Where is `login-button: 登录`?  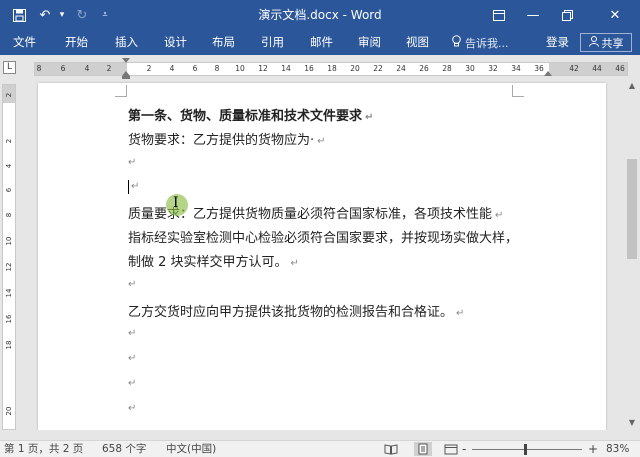 login-button: 登录 is located at coordinates (557, 42).